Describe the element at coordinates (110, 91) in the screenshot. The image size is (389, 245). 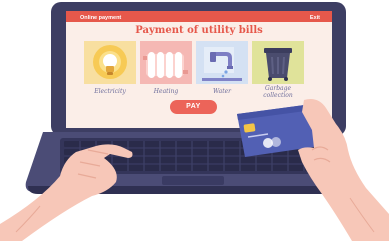
I see `tile-label-electricity: Electricity` at that location.